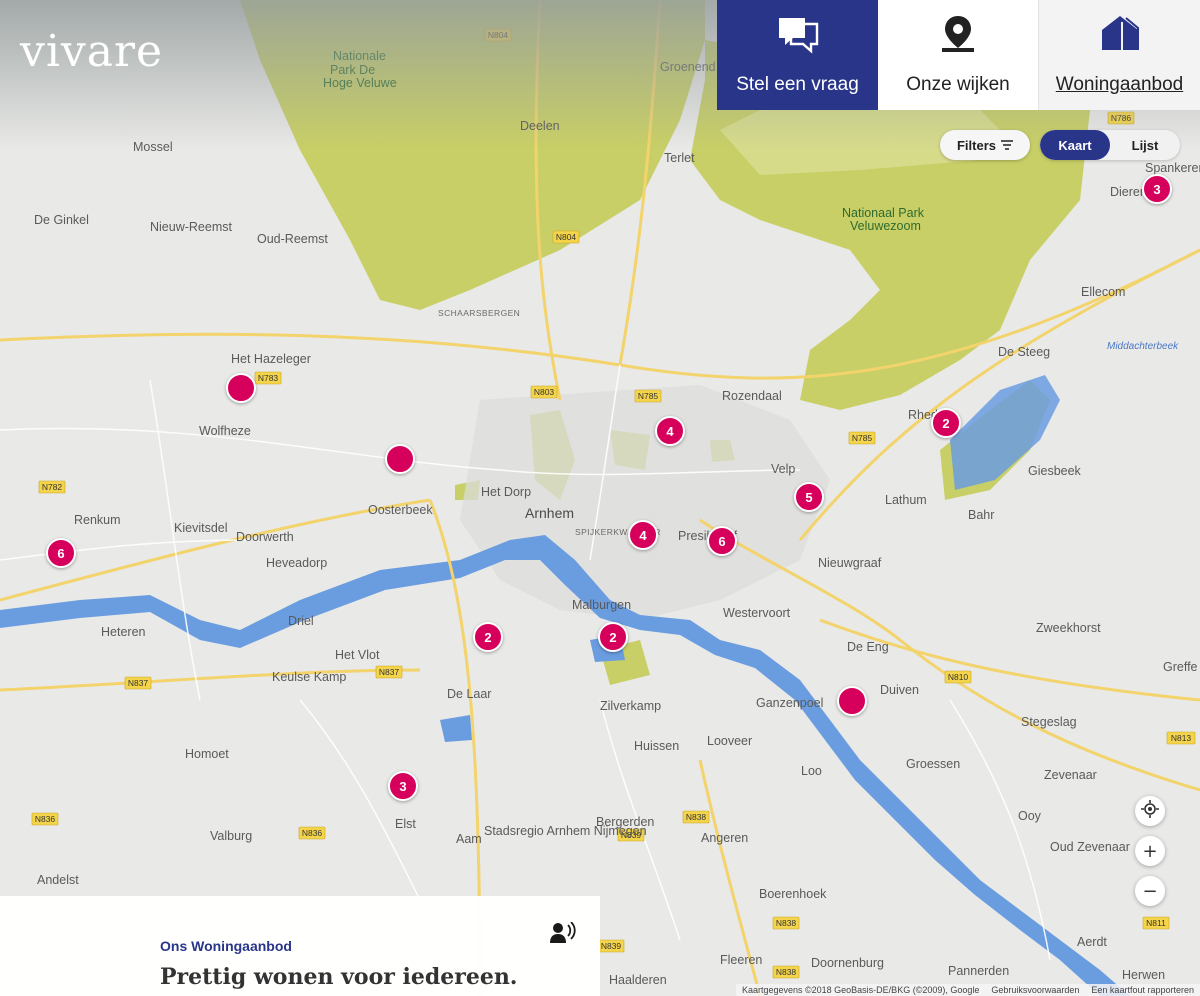 The width and height of the screenshot is (1200, 996). I want to click on svg-text: Aerdt, so click(1092, 942).